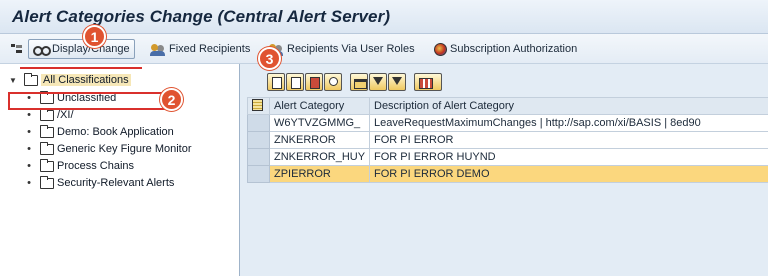  Describe the element at coordinates (158, 49) in the screenshot. I see `people-icon` at that location.